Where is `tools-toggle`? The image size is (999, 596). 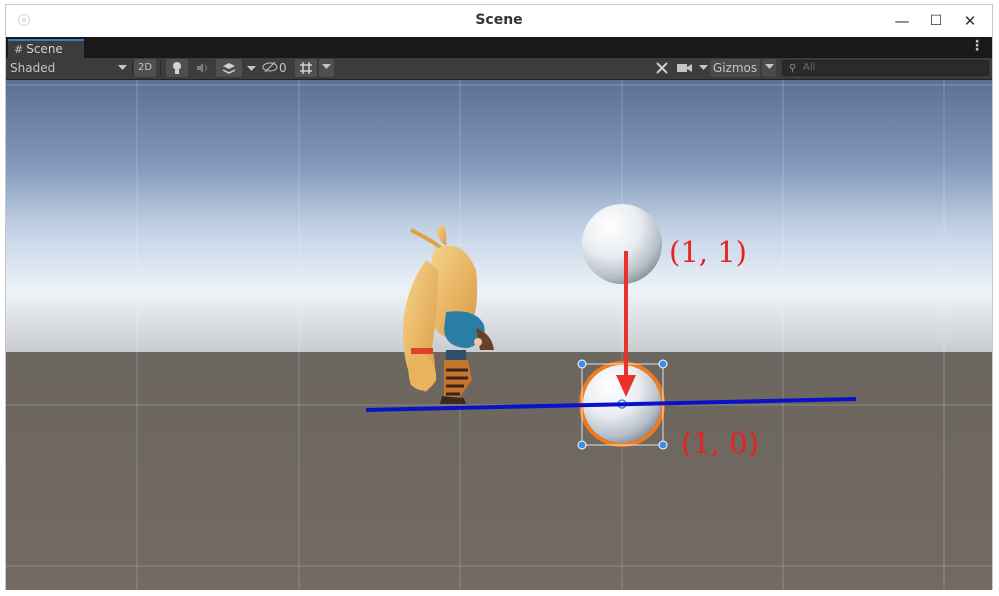 tools-toggle is located at coordinates (662, 68).